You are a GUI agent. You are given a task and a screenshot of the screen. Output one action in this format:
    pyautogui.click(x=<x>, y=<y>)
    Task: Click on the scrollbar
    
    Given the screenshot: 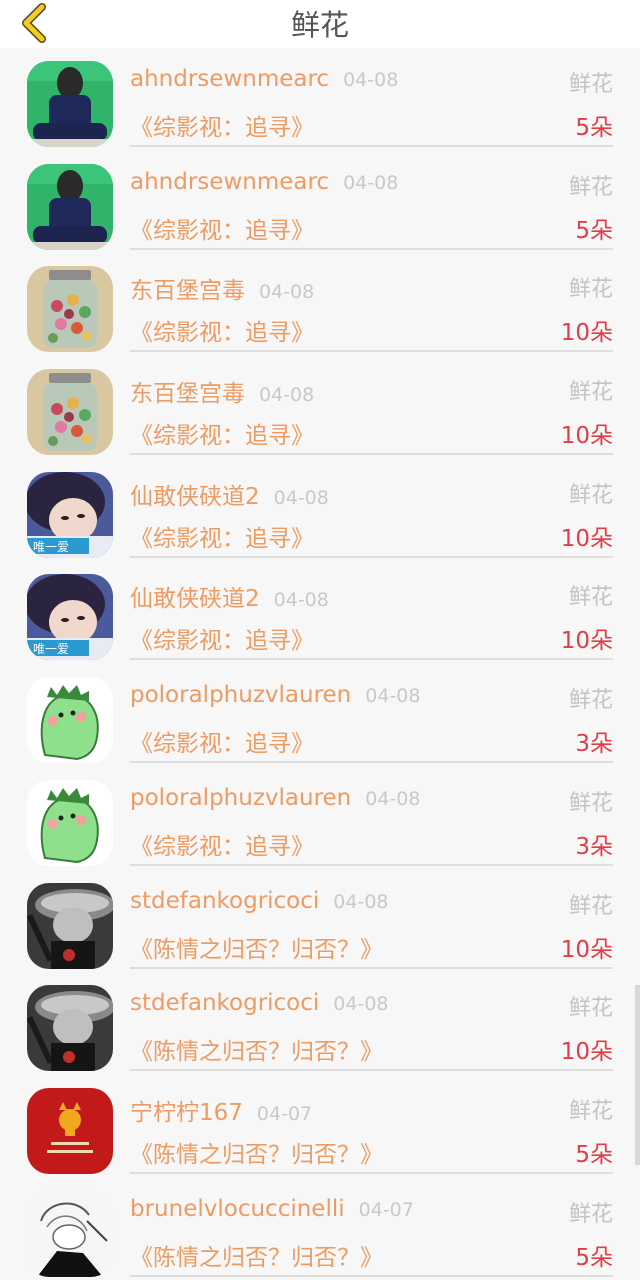 What is the action you would take?
    pyautogui.click(x=637, y=1075)
    